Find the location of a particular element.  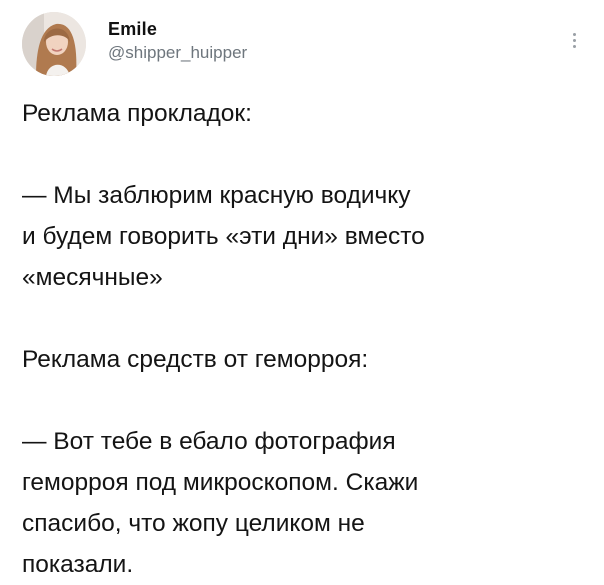

tweet-header: Emile @shipper_huipper is located at coordinates (302, 45).